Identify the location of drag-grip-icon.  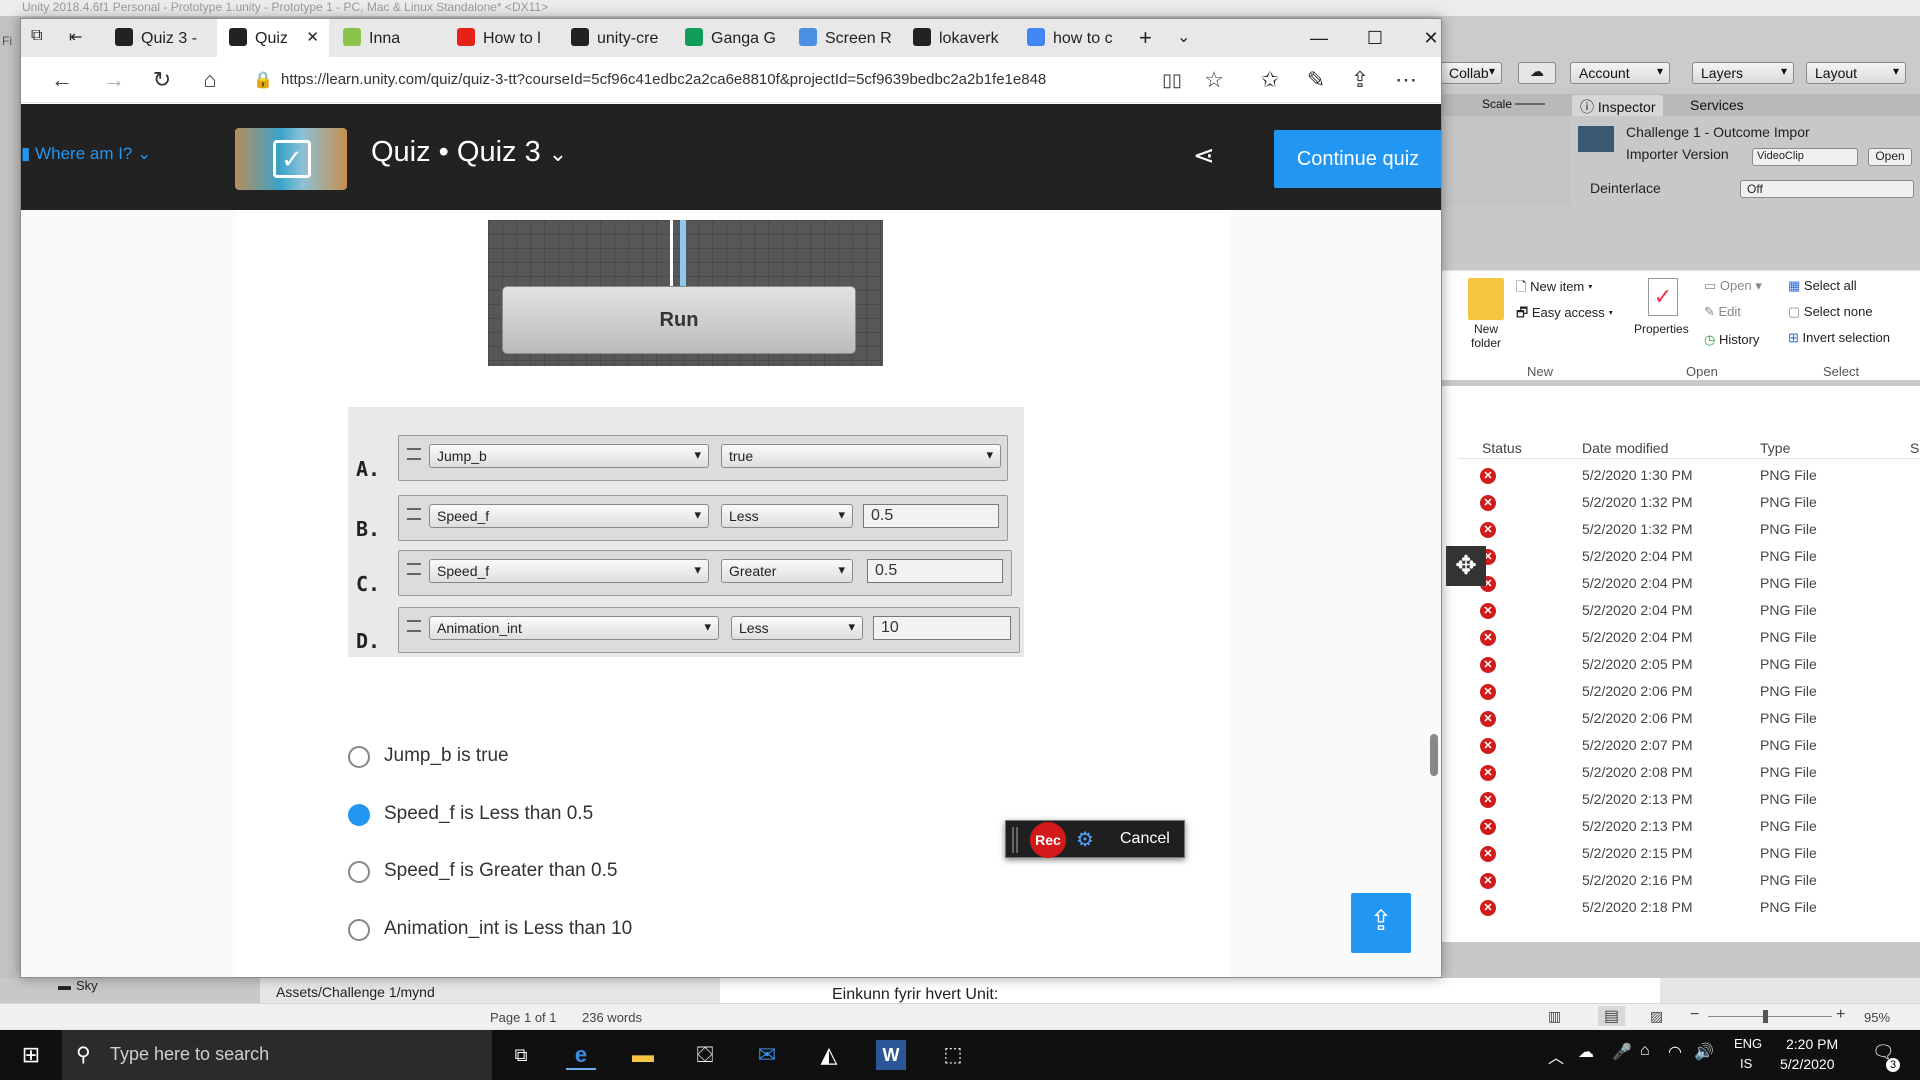
(1015, 840).